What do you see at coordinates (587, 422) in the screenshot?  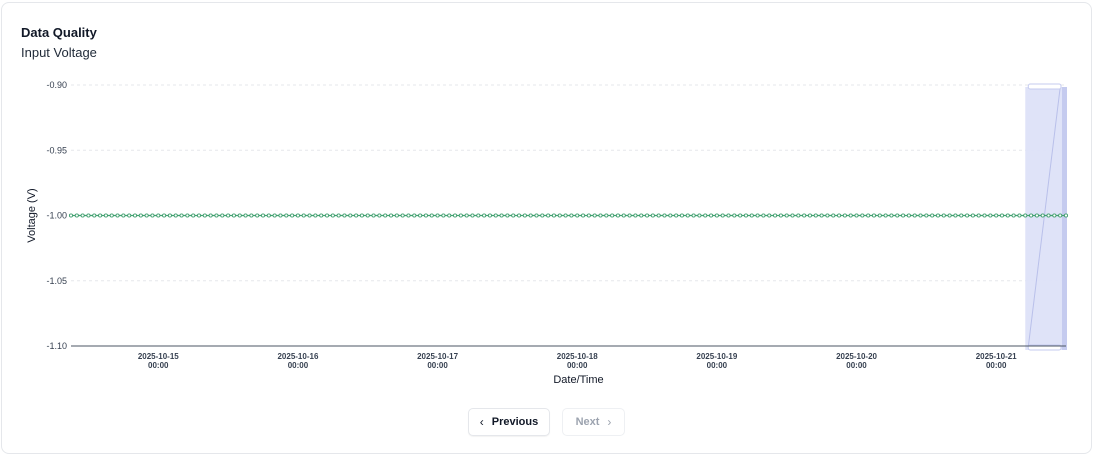 I see `next-button-label: Next` at bounding box center [587, 422].